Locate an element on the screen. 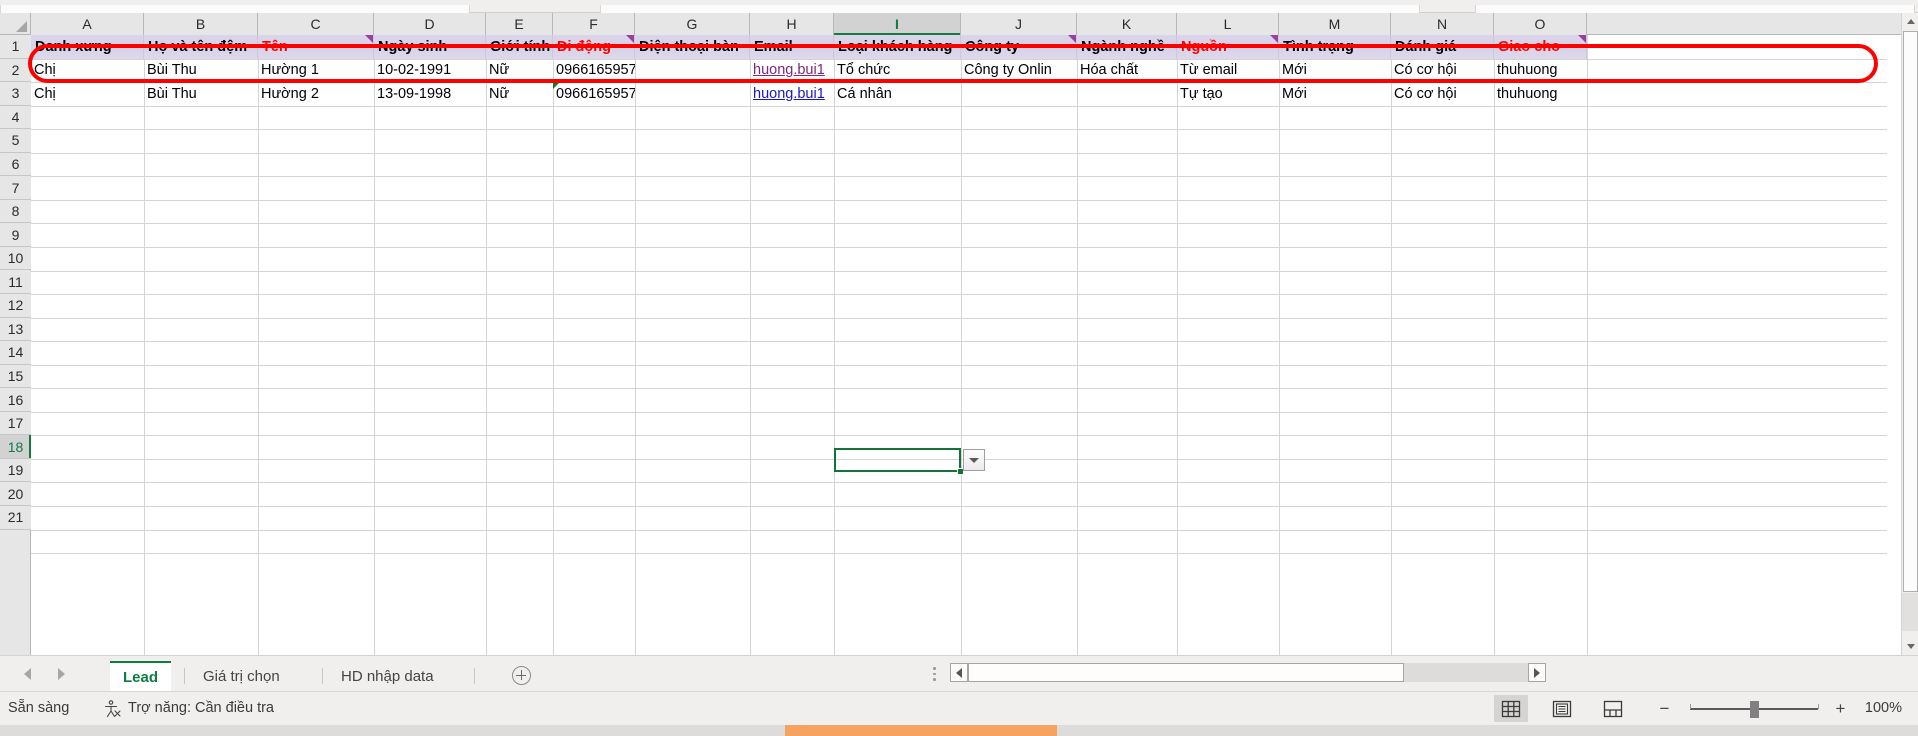 Image resolution: width=1918 pixels, height=736 pixels. row-header-3: 3 is located at coordinates (15, 94).